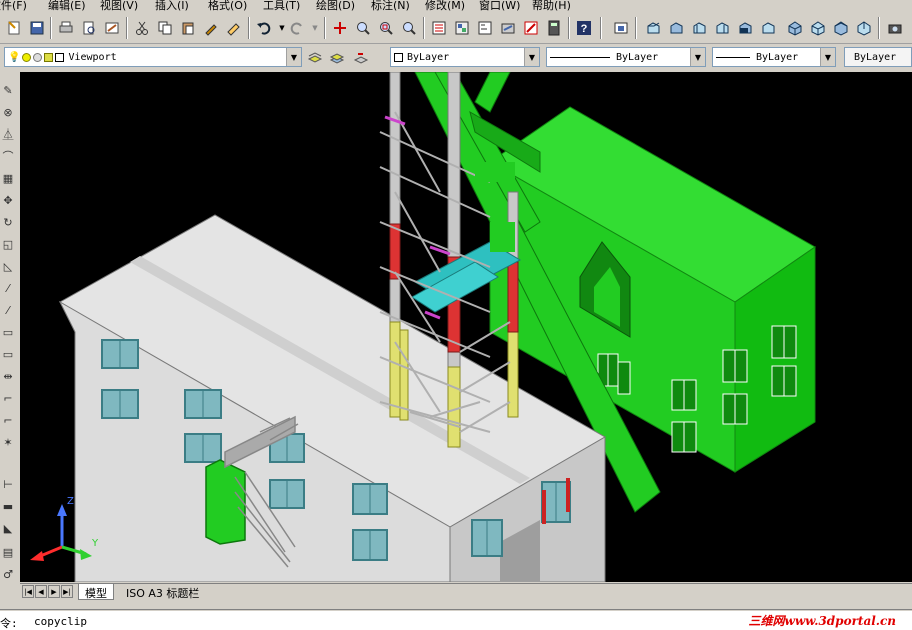 The height and width of the screenshot is (630, 912). Describe the element at coordinates (465, 57) in the screenshot. I see `color-control-dropdown: ByLayer ▼` at that location.